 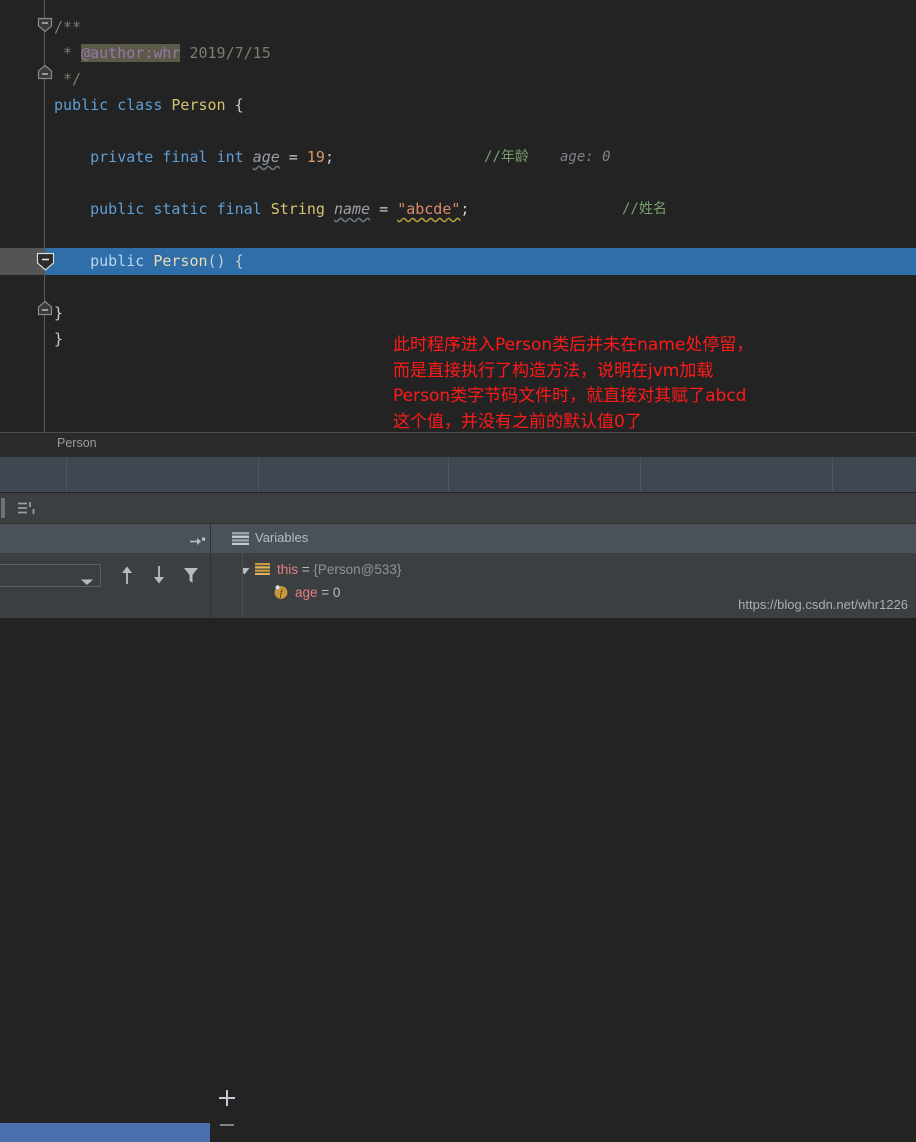 I want to click on remove-watch-button, so click(x=227, y=1125).